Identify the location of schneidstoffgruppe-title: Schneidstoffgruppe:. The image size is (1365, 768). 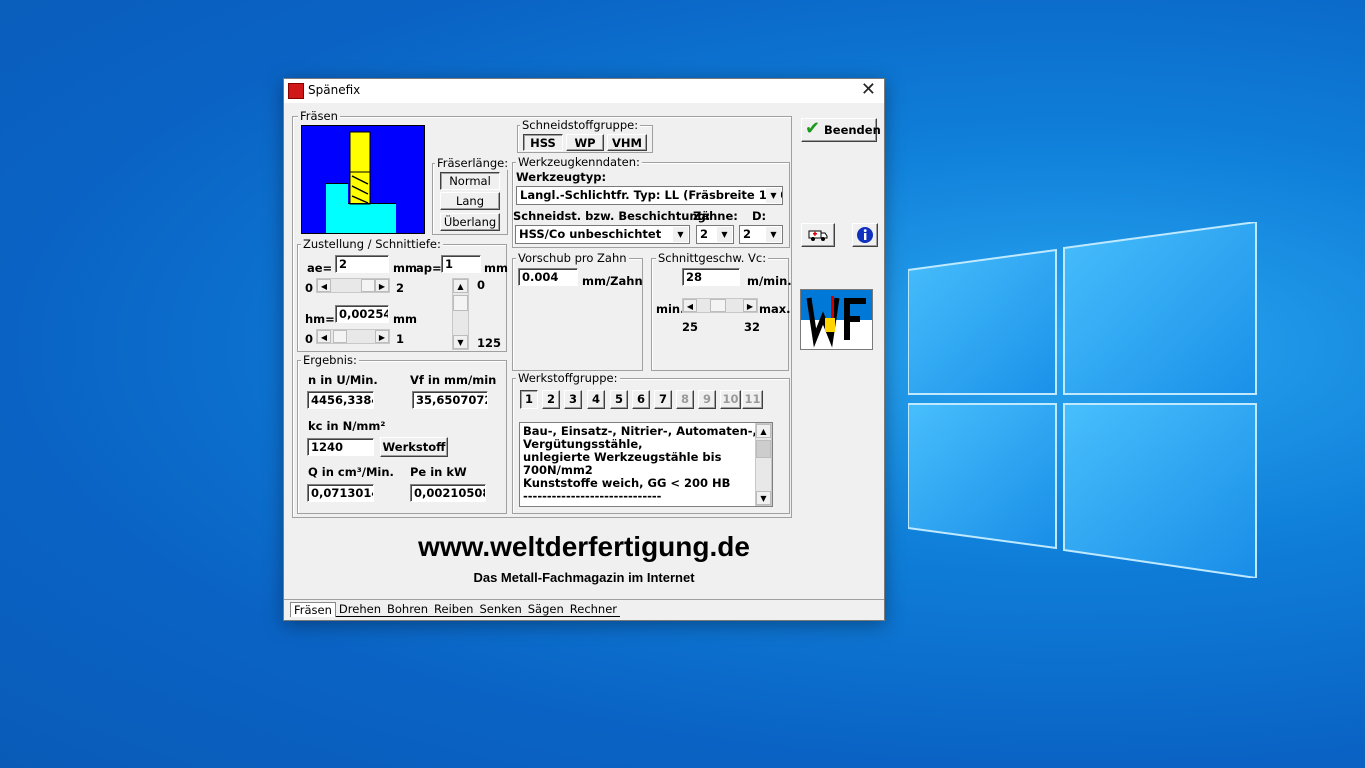
(580, 125).